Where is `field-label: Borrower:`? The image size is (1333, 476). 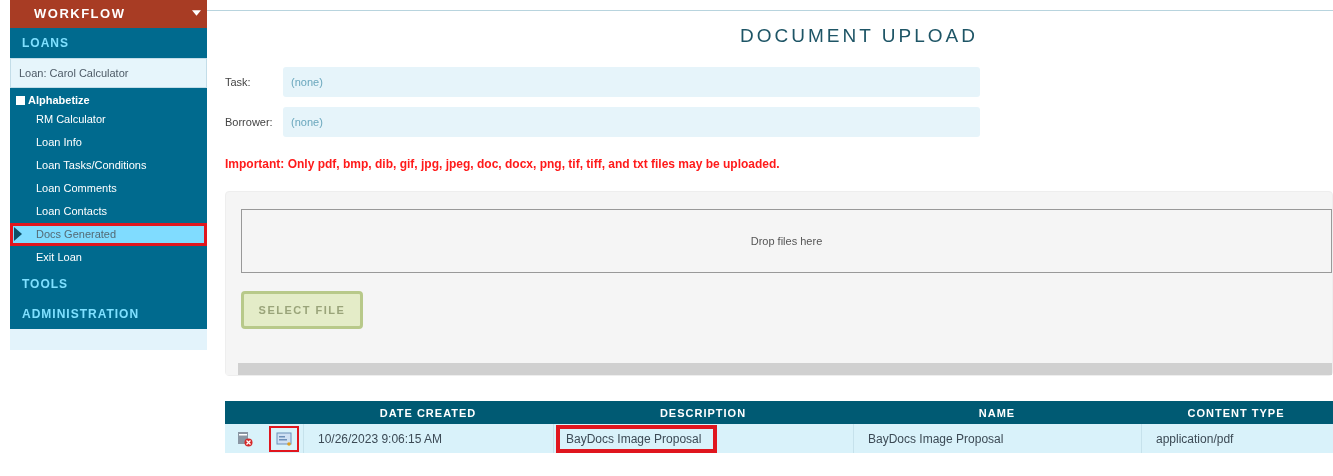 field-label: Borrower: is located at coordinates (249, 122).